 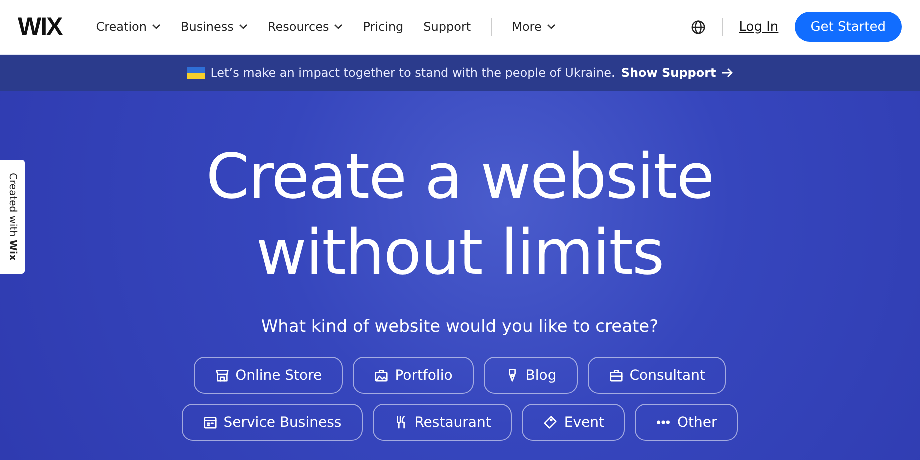 I want to click on nav-menu-item: Resources, so click(x=306, y=27).